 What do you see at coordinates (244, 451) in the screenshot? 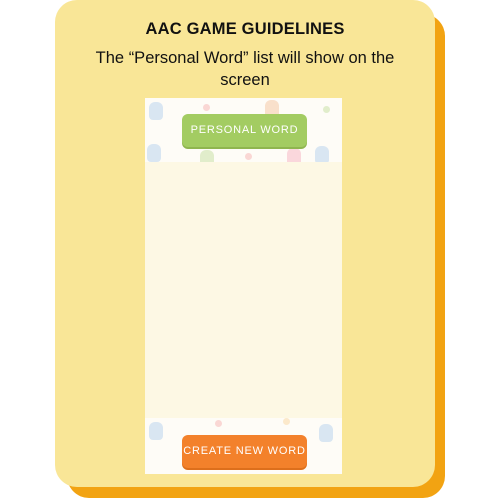
I see `create-new-word-button: CREATE NEW WORD` at bounding box center [244, 451].